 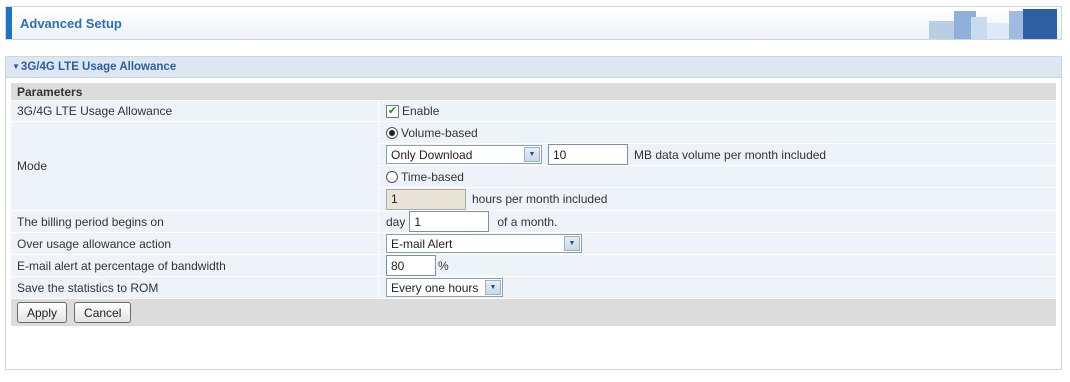 What do you see at coordinates (411, 265) in the screenshot?
I see `email-alert-input: 80` at bounding box center [411, 265].